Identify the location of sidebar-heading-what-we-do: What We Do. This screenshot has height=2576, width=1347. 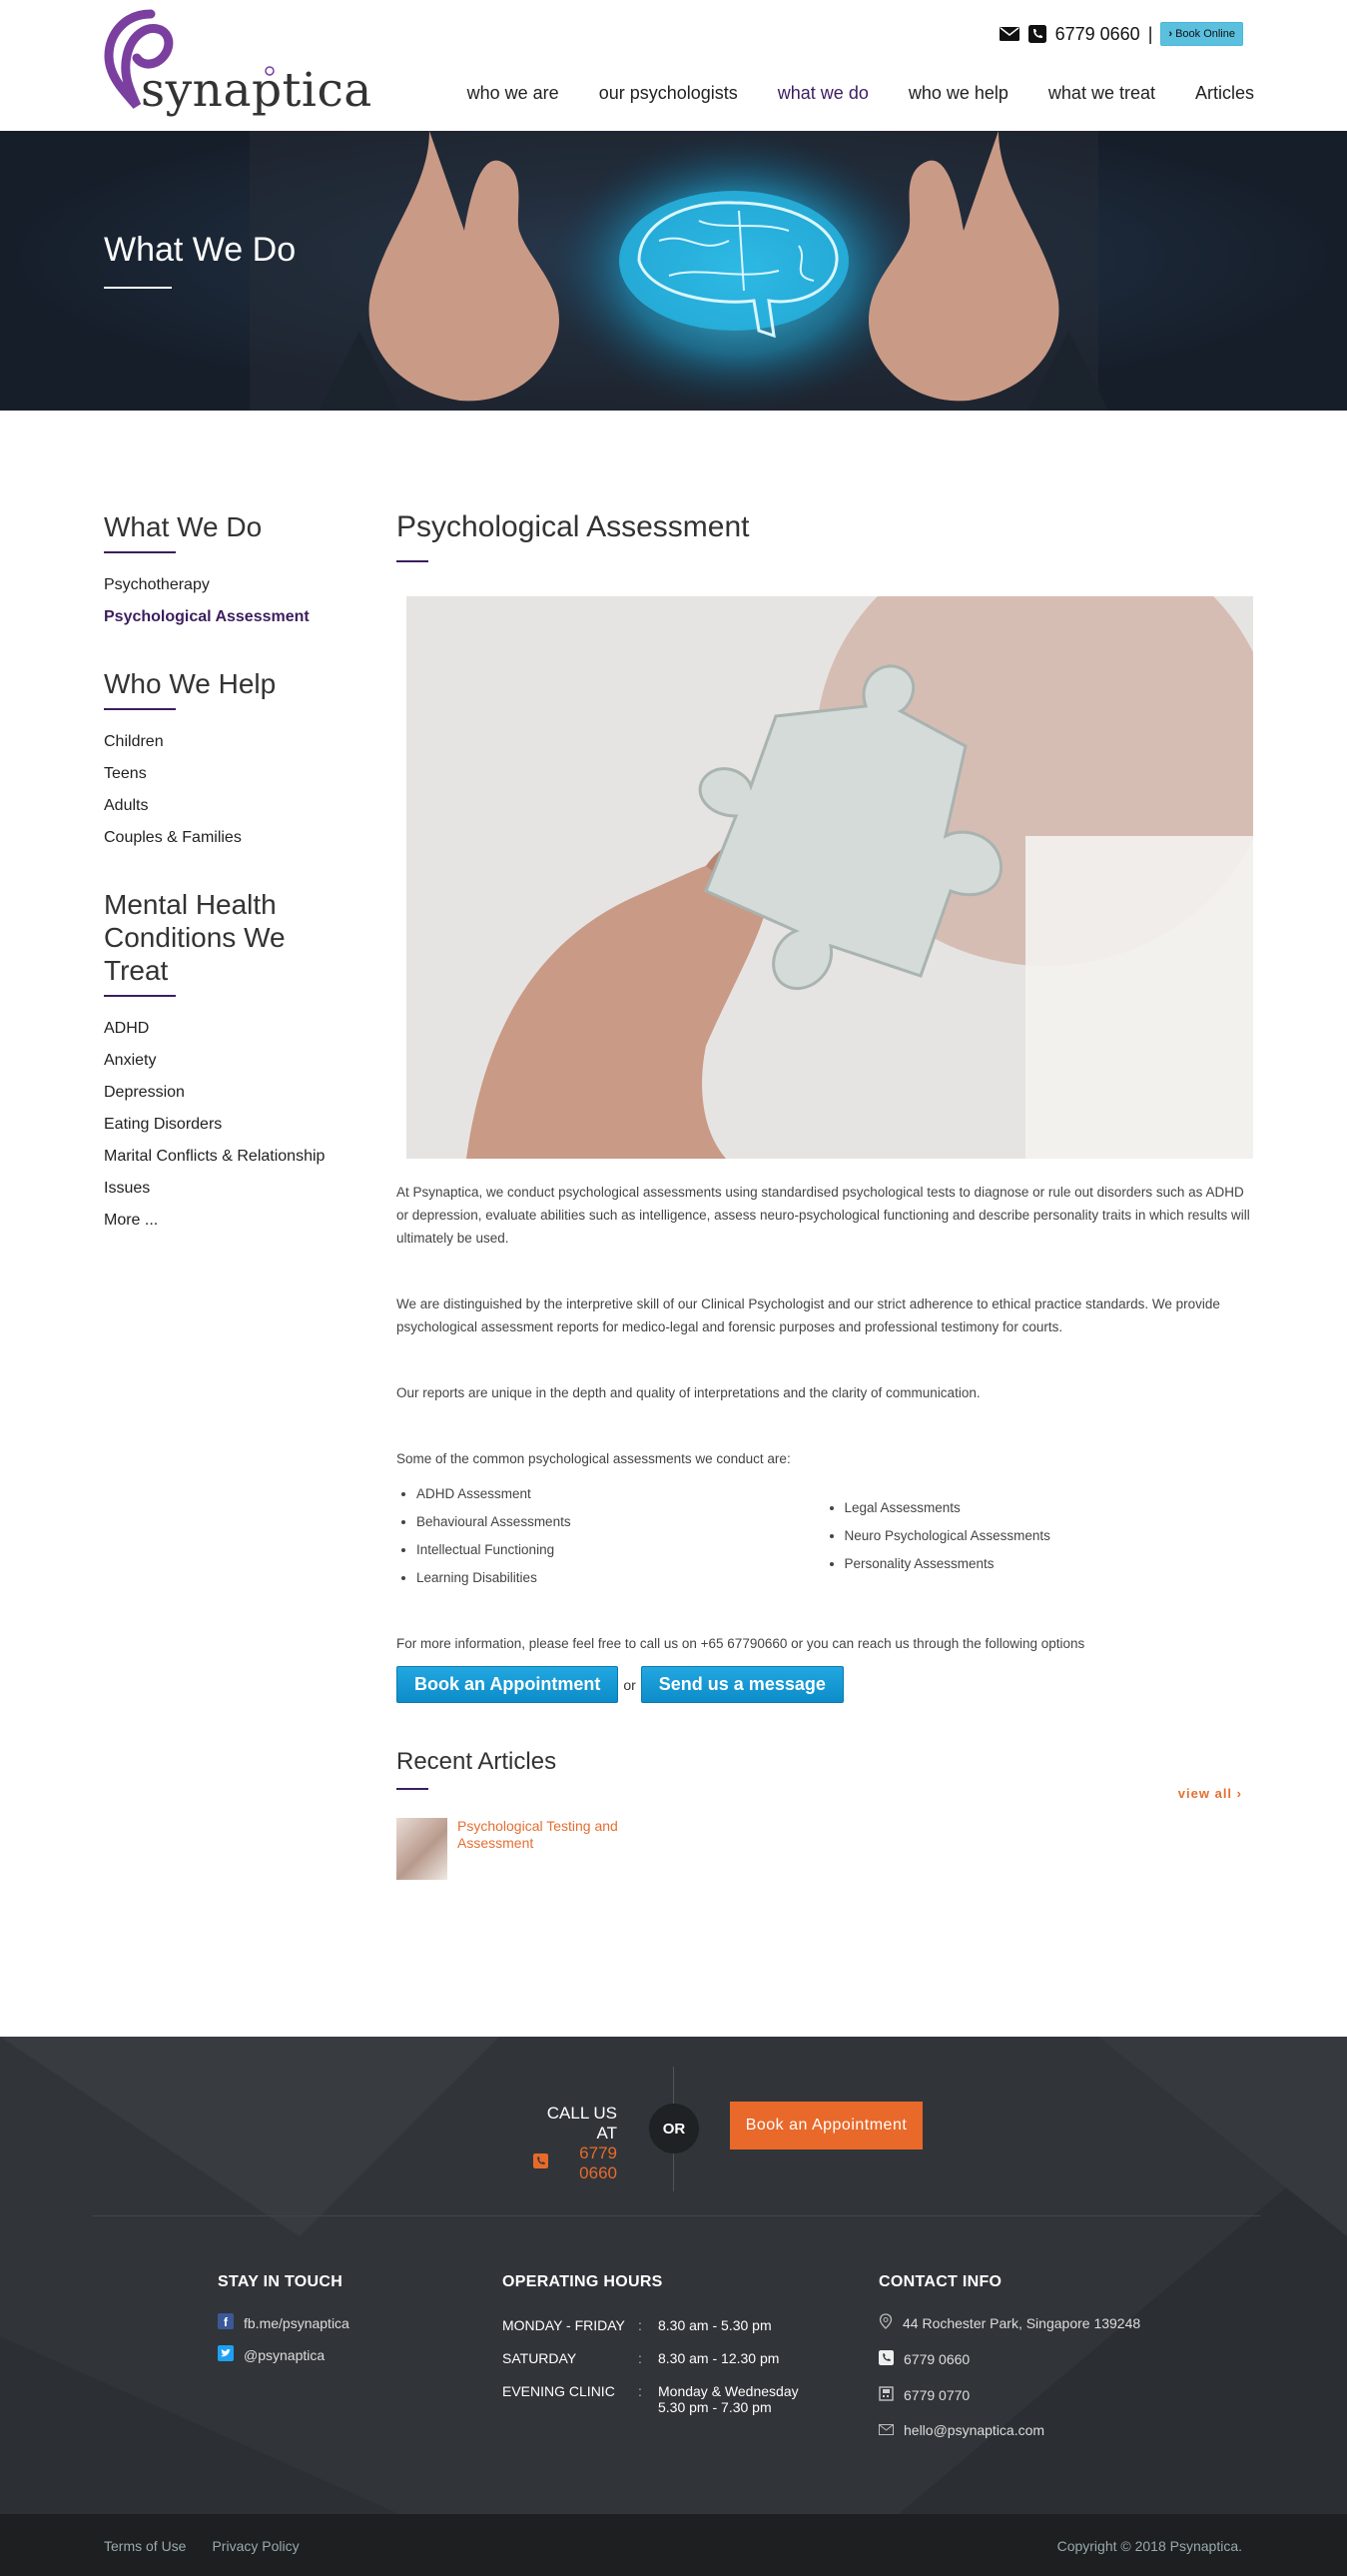
(183, 526).